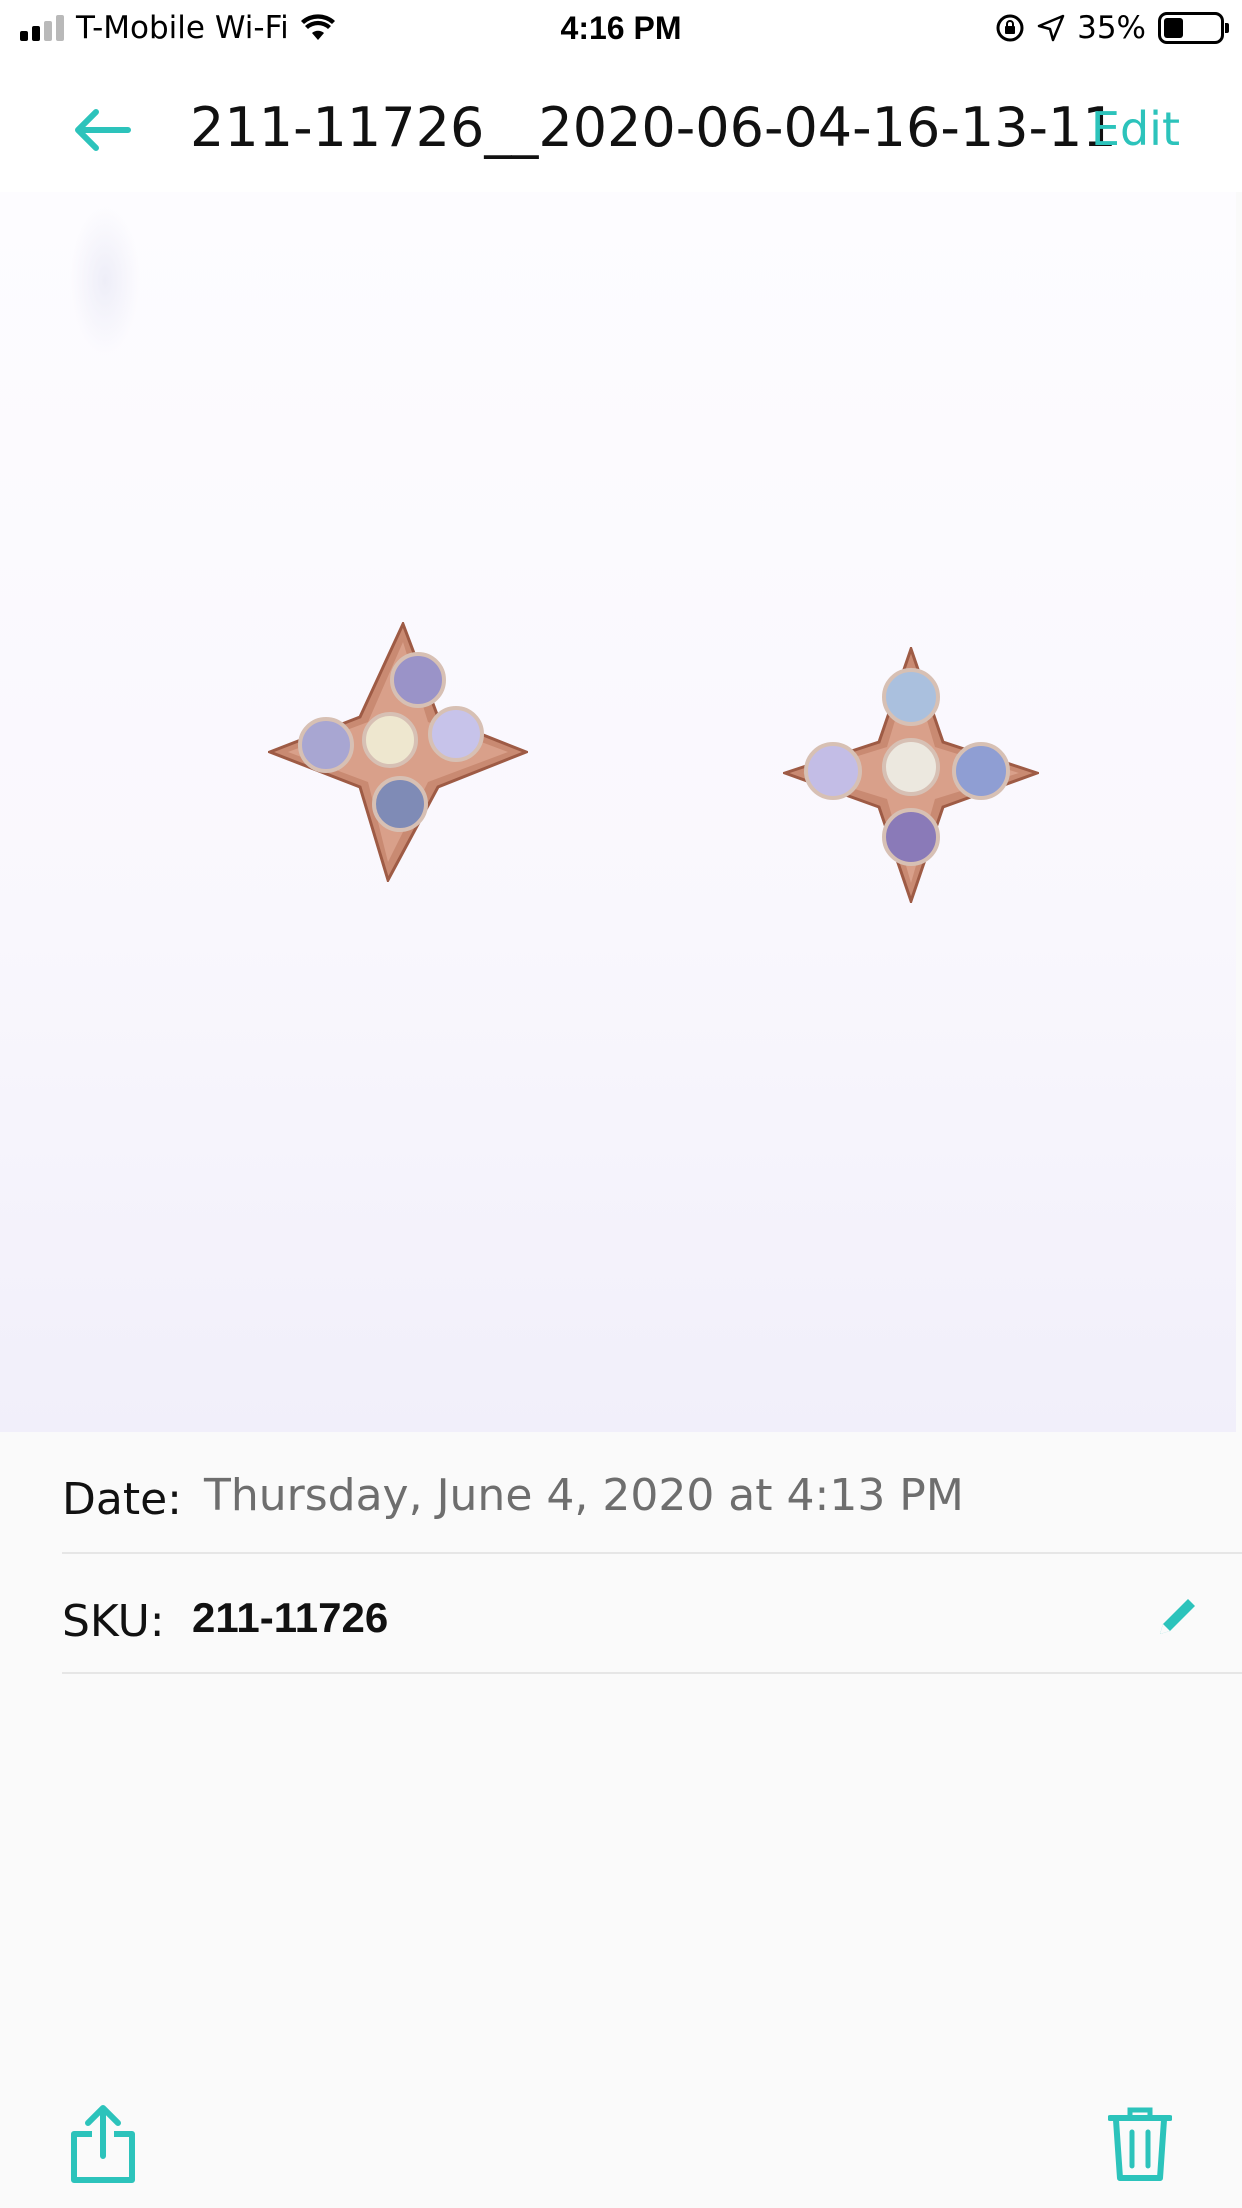  What do you see at coordinates (652, 1614) in the screenshot?
I see `sku-row: SKU: 211-11726` at bounding box center [652, 1614].